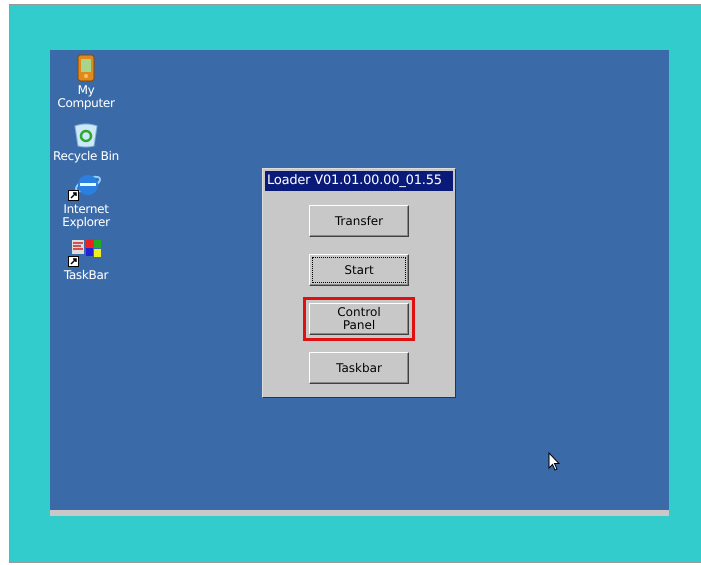  I want to click on recycle-bin-icon, so click(86, 135).